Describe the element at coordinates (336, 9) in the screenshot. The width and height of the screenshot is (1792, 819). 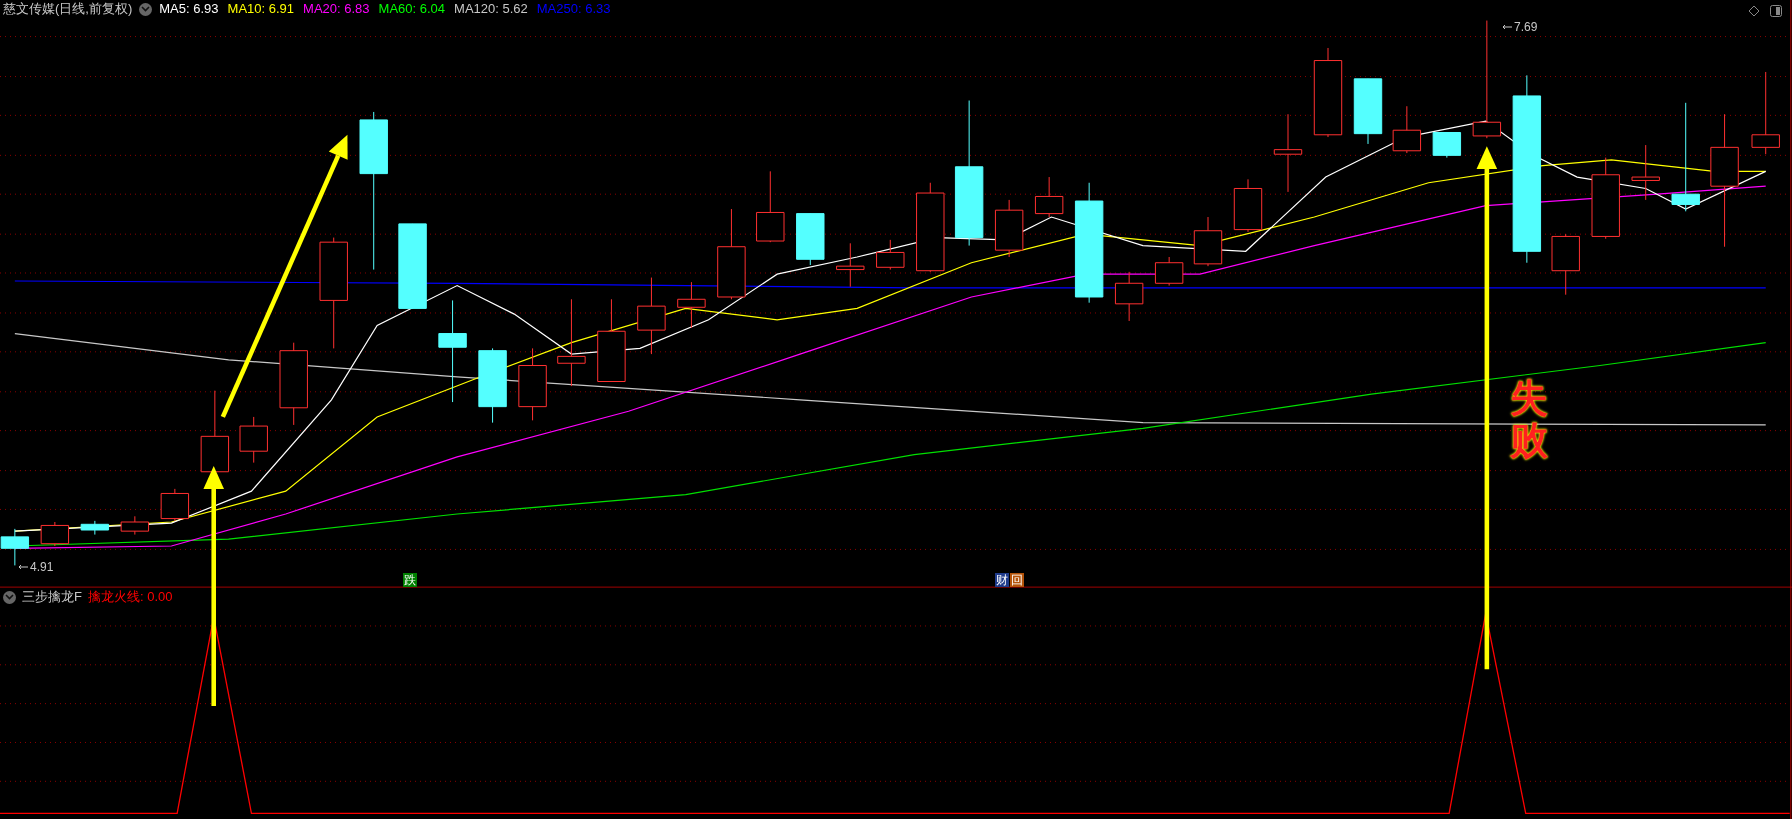
I see `indicator-value: MA20: 6.83` at that location.